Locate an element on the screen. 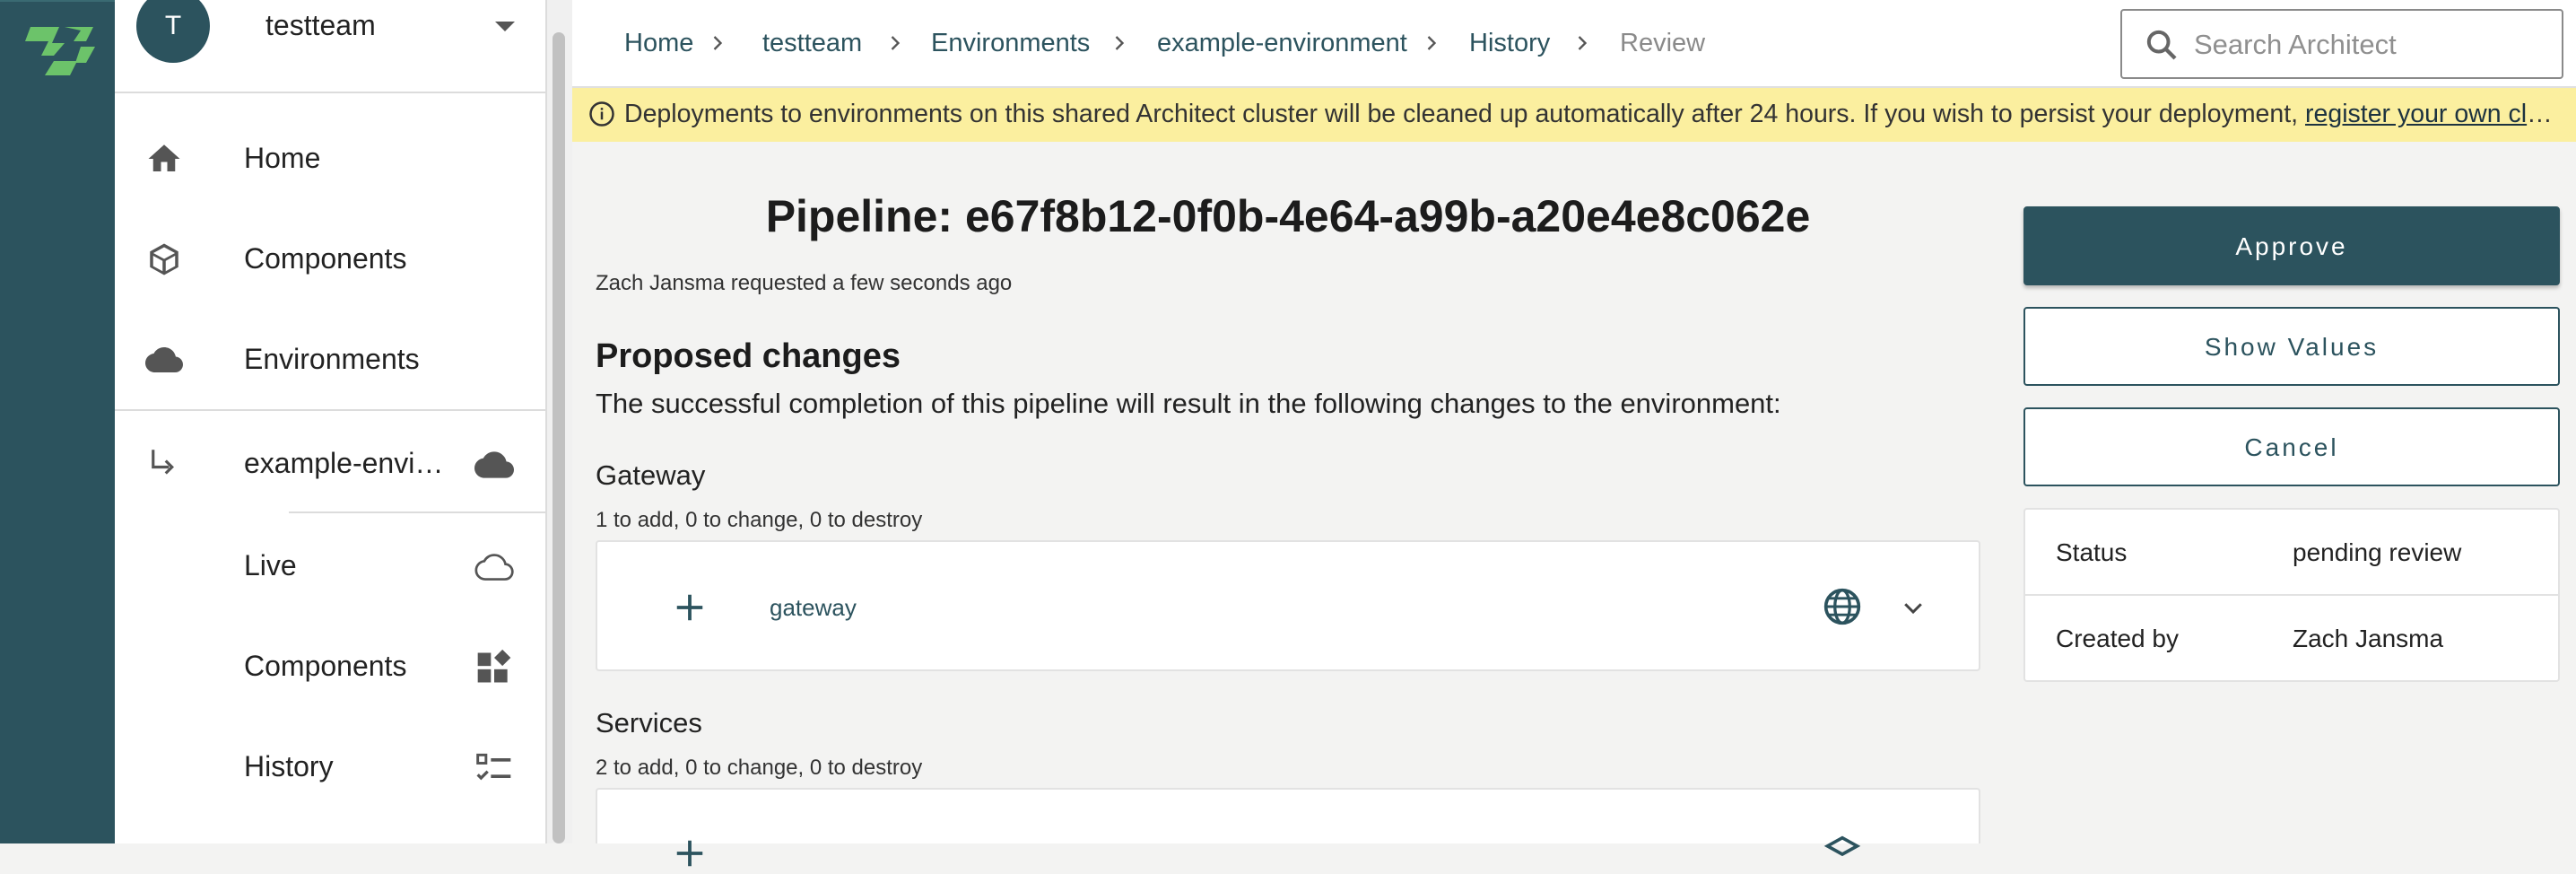 Image resolution: width=2576 pixels, height=874 pixels. status-label: Status is located at coordinates (2092, 552).